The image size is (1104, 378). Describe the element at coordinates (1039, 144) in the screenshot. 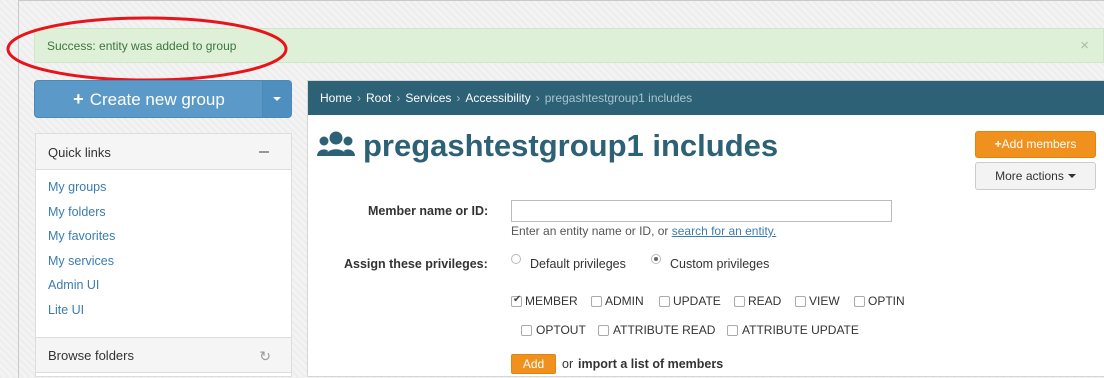

I see `add-members-label: Add members` at that location.